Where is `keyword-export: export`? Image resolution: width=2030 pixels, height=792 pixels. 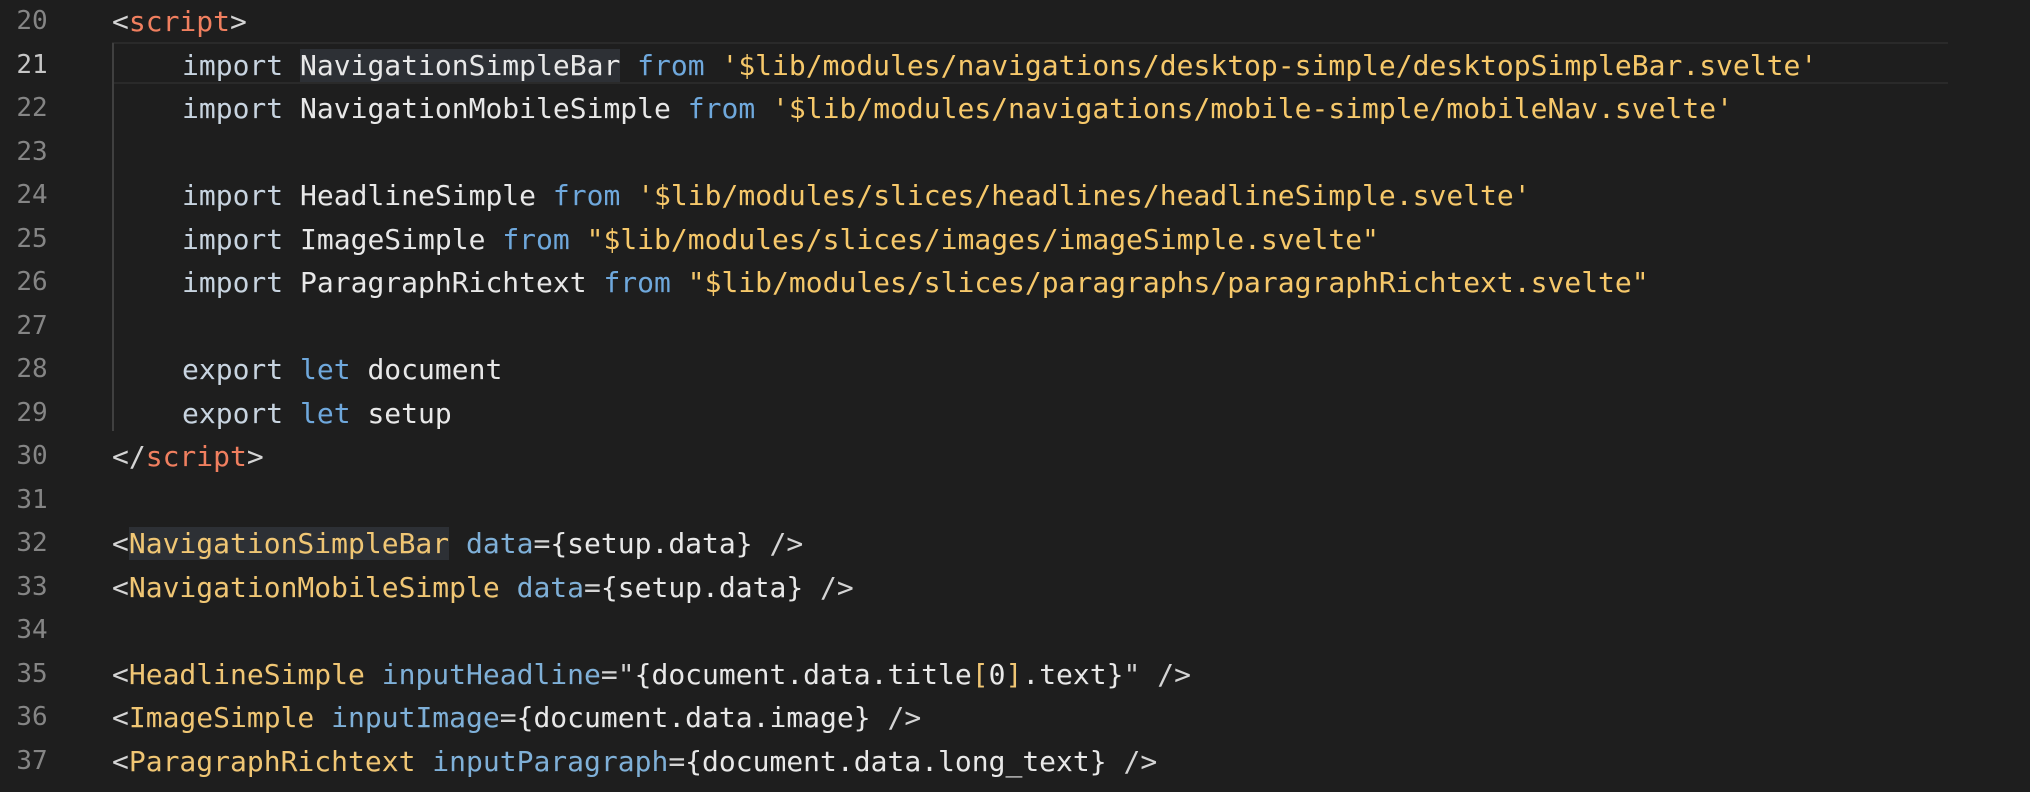
keyword-export: export is located at coordinates (233, 413).